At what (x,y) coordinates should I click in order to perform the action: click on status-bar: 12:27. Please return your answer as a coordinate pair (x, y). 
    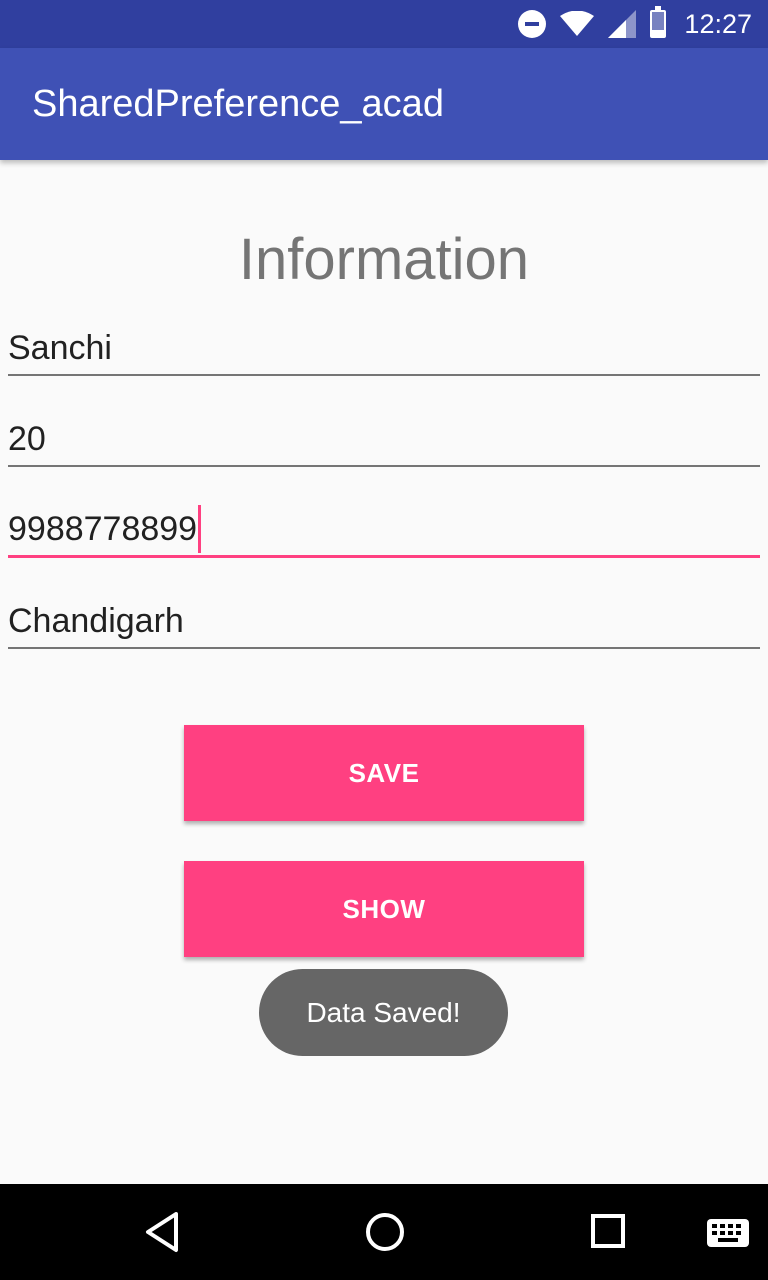
    Looking at the image, I should click on (384, 24).